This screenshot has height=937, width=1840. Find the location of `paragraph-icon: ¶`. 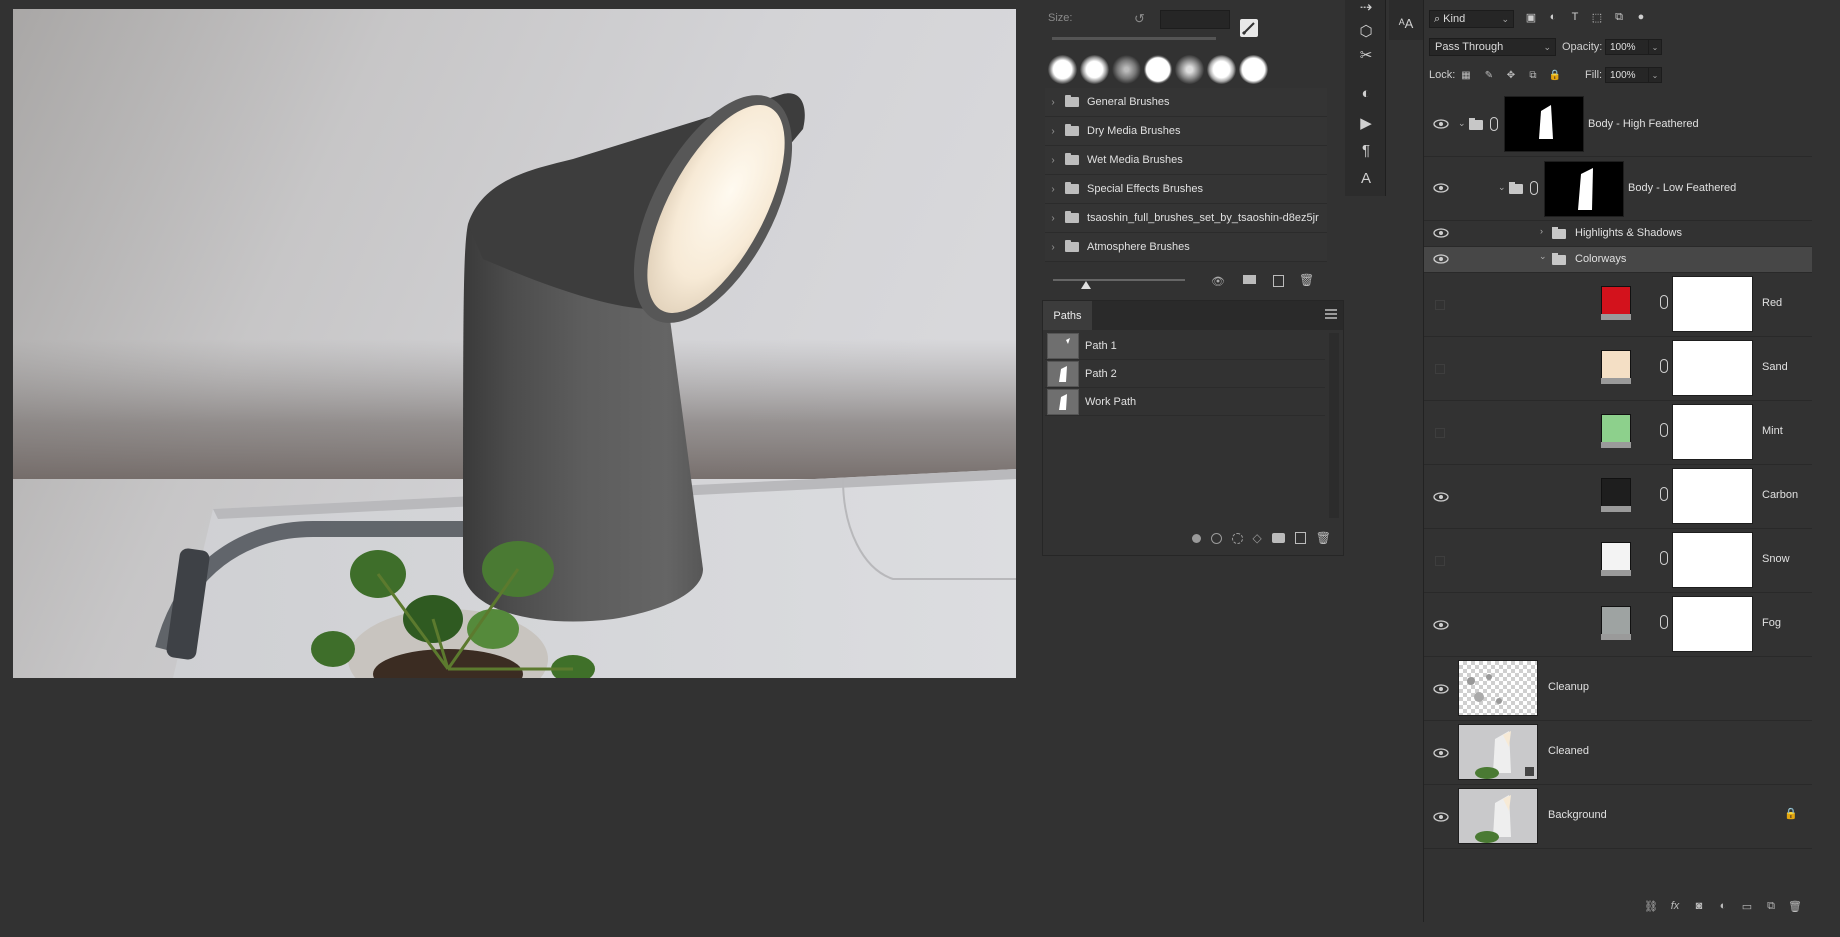

paragraph-icon: ¶ is located at coordinates (1366, 150).